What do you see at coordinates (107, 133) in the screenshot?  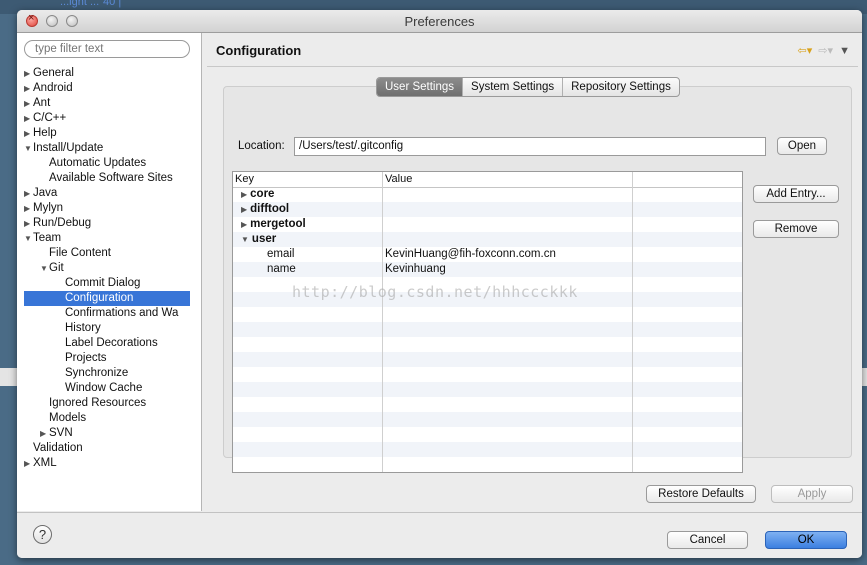 I see `tree-item: ▶ Help` at bounding box center [107, 133].